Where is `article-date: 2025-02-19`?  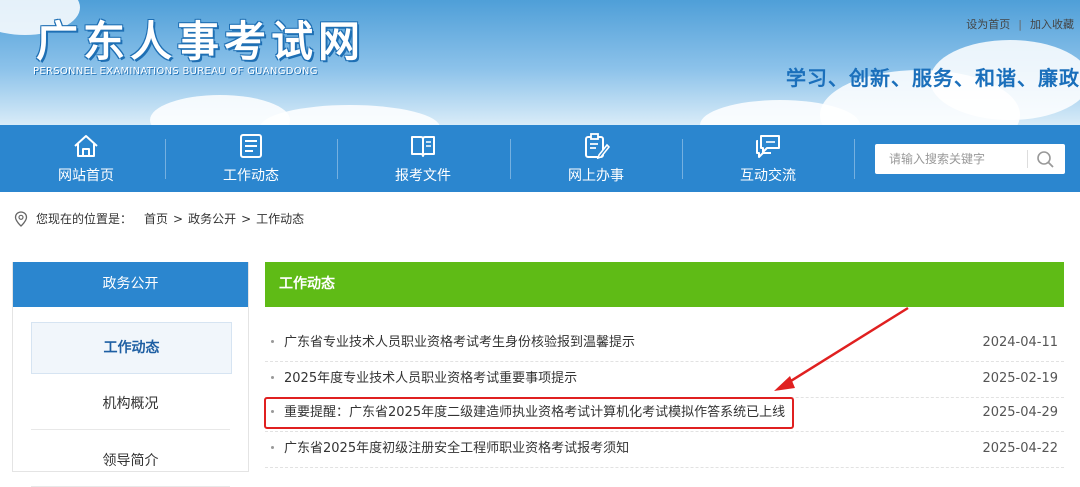 article-date: 2025-02-19 is located at coordinates (1020, 378).